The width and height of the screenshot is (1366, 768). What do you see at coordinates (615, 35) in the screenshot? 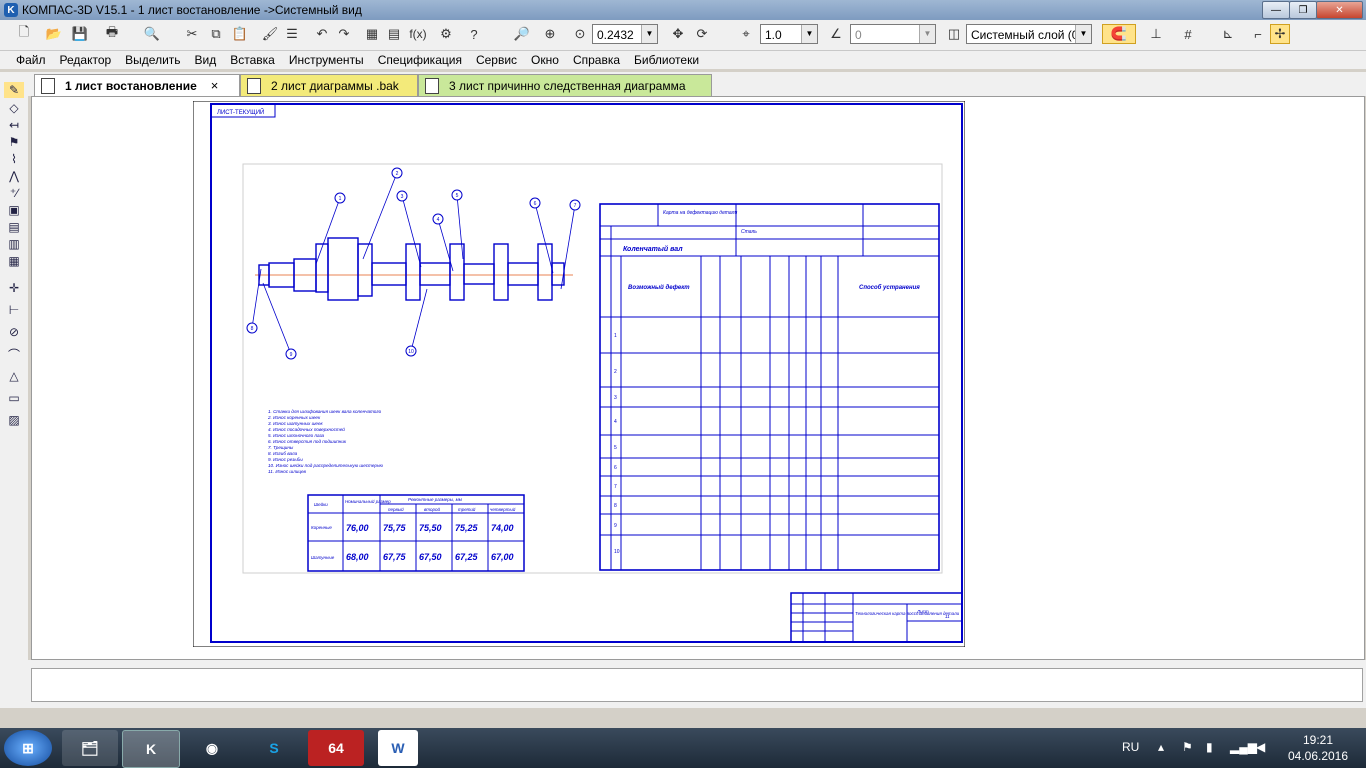
I see `zoom-value: 0.2432` at bounding box center [615, 35].